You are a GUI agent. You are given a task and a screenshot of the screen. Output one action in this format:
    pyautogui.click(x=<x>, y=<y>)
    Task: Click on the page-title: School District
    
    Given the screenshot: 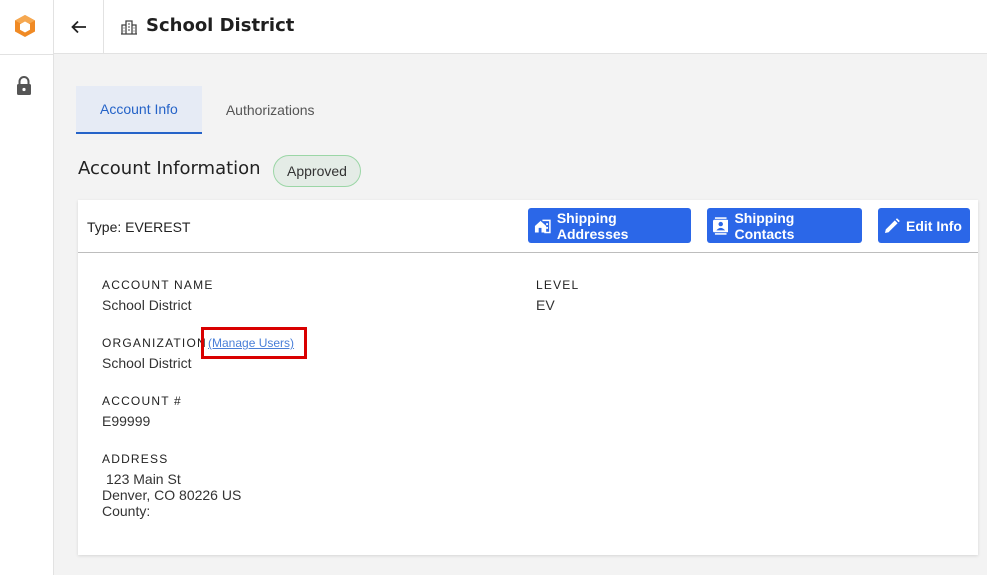 What is the action you would take?
    pyautogui.click(x=220, y=25)
    